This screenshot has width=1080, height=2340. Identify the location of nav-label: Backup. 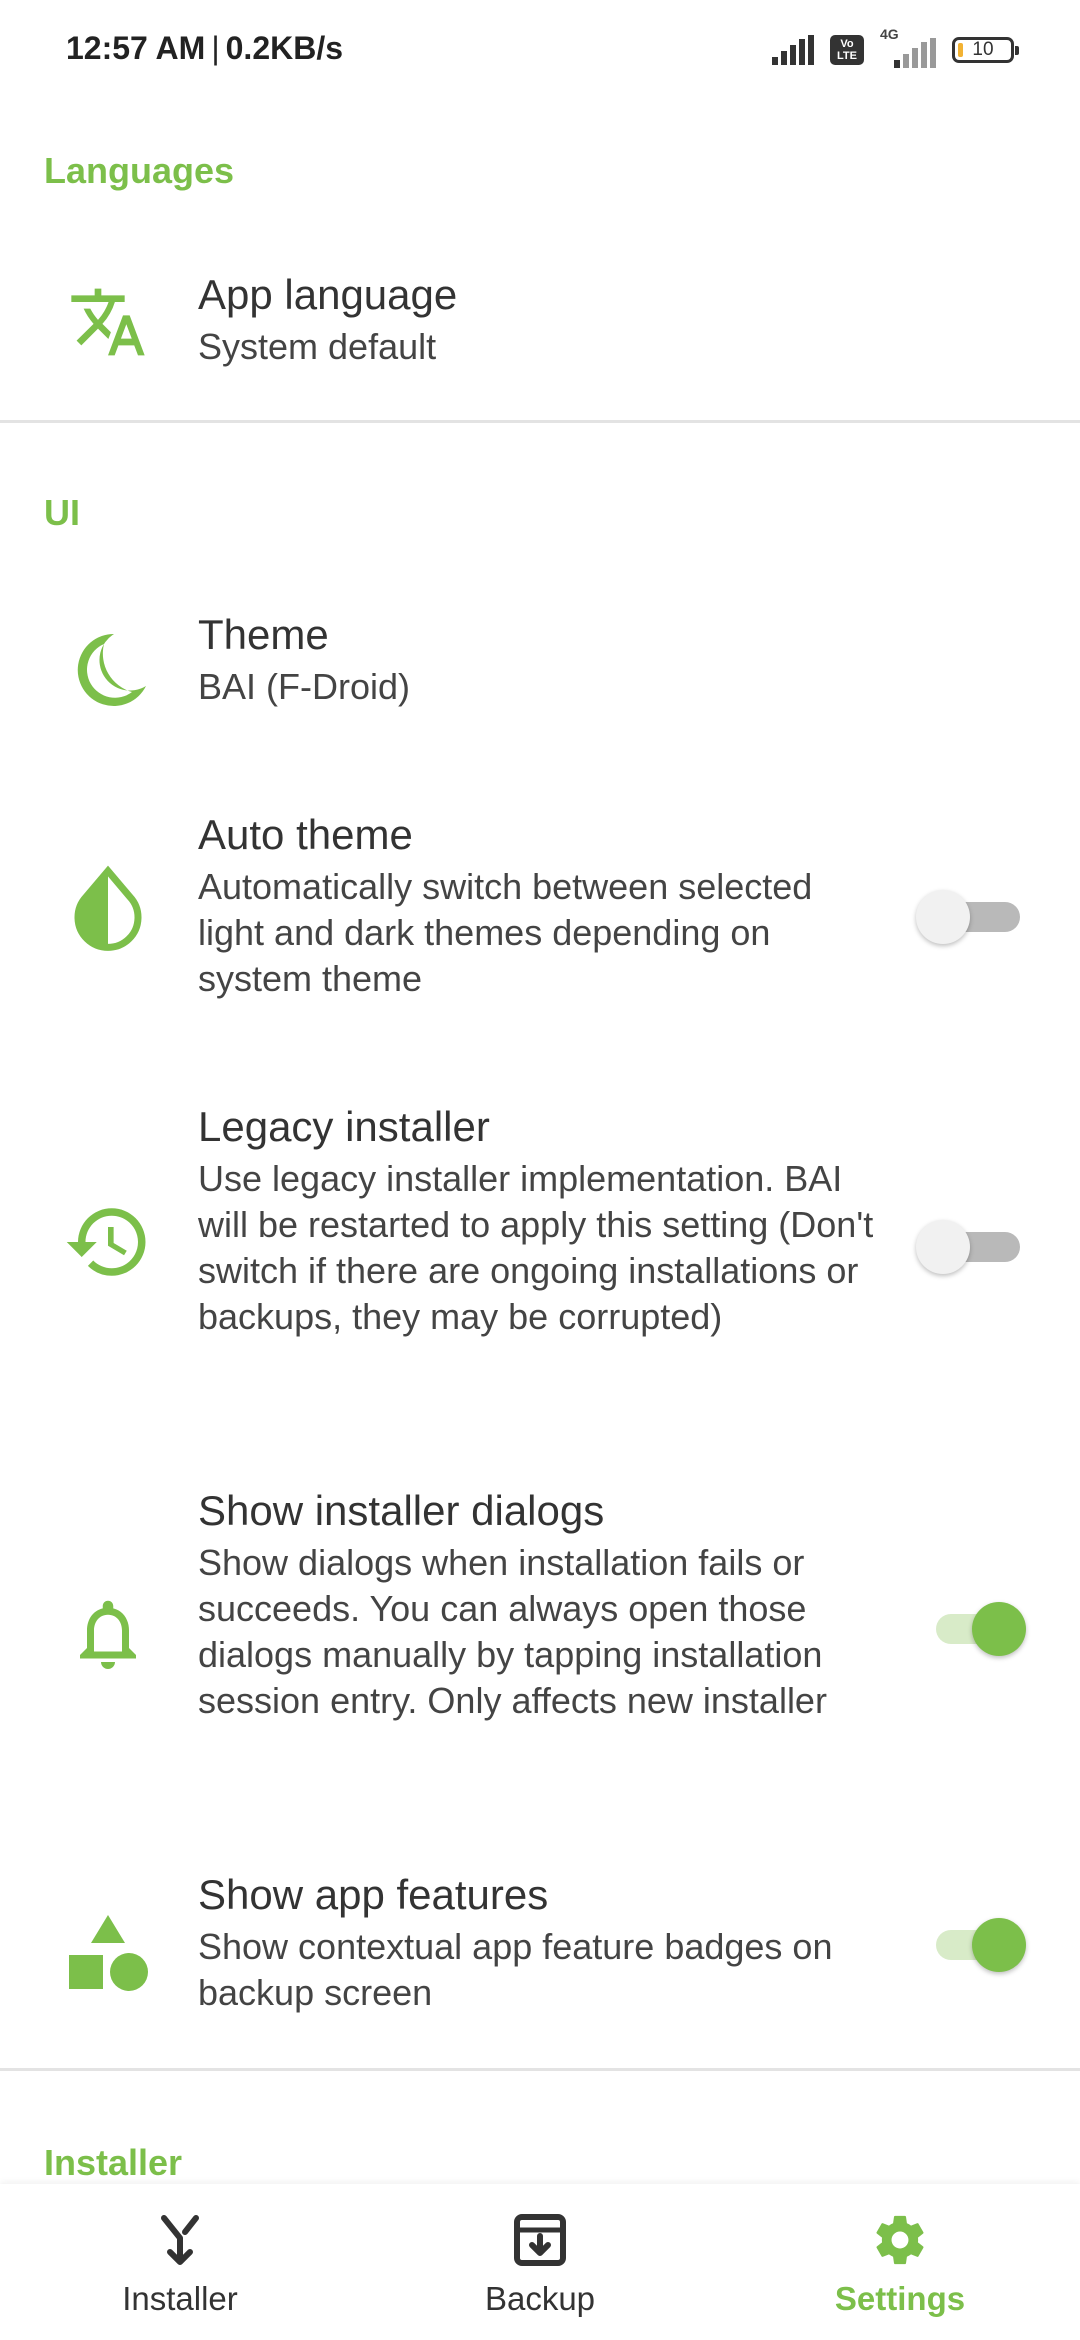
(540, 2298).